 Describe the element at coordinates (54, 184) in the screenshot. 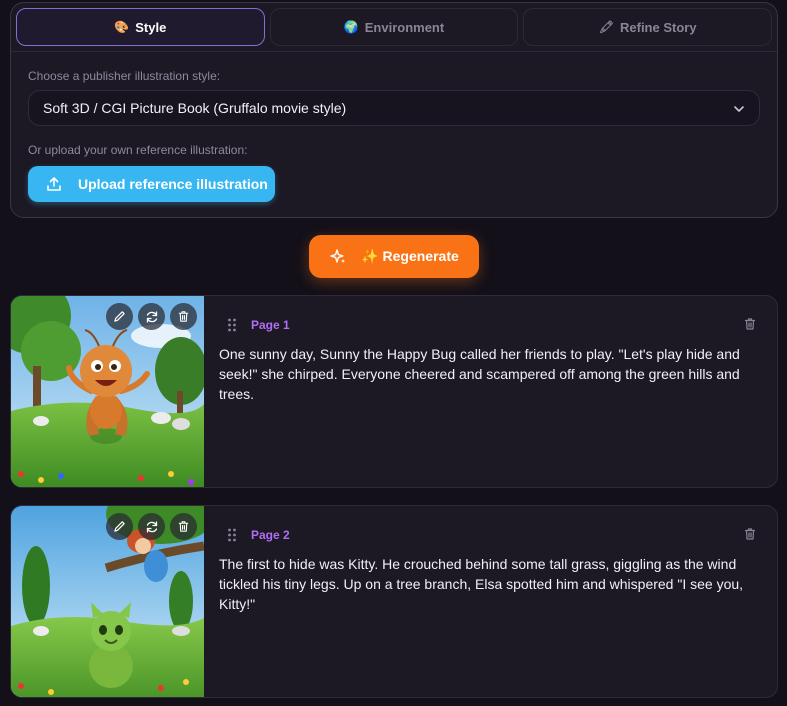

I see `upload-icon` at that location.